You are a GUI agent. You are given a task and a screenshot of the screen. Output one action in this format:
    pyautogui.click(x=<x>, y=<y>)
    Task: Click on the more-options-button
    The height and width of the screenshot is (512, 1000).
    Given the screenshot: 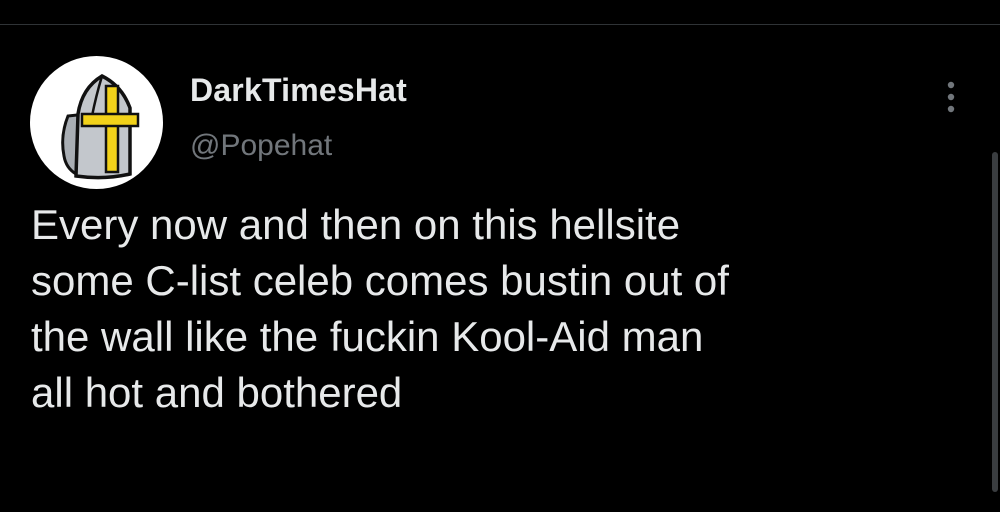 What is the action you would take?
    pyautogui.click(x=951, y=97)
    